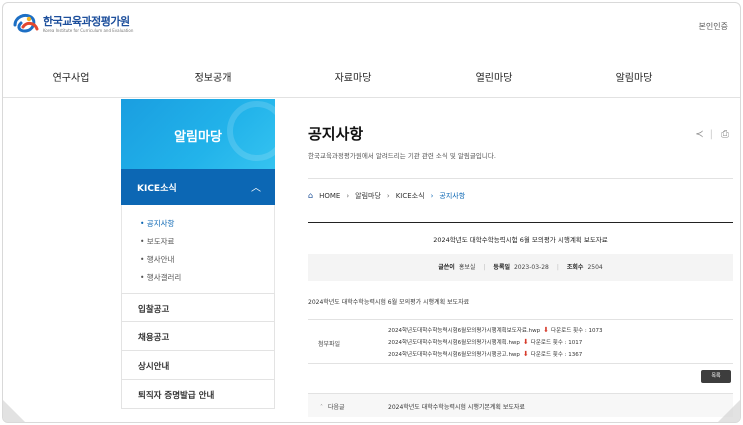  I want to click on next-post-label: ˄ 다음글, so click(332, 406).